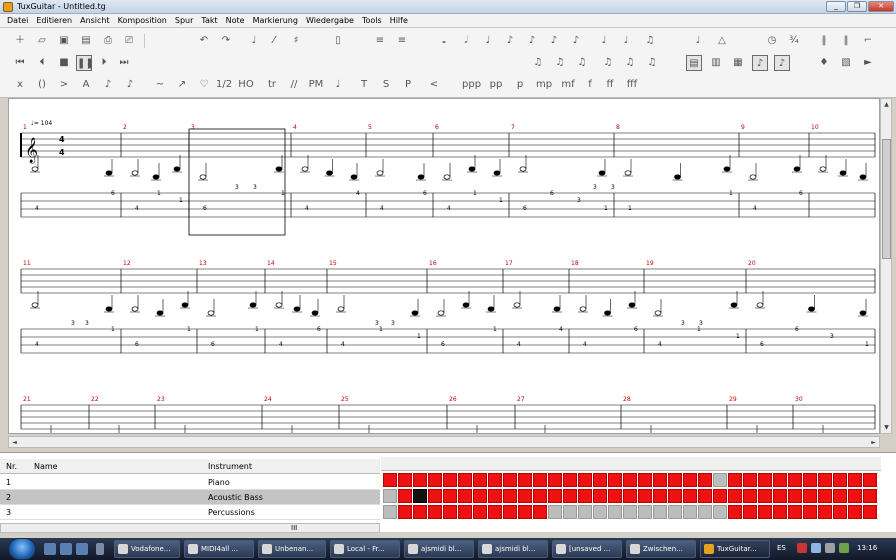 The width and height of the screenshot is (896, 560). Describe the element at coordinates (184, 20) in the screenshot. I see `menu-spur: Spur` at that location.